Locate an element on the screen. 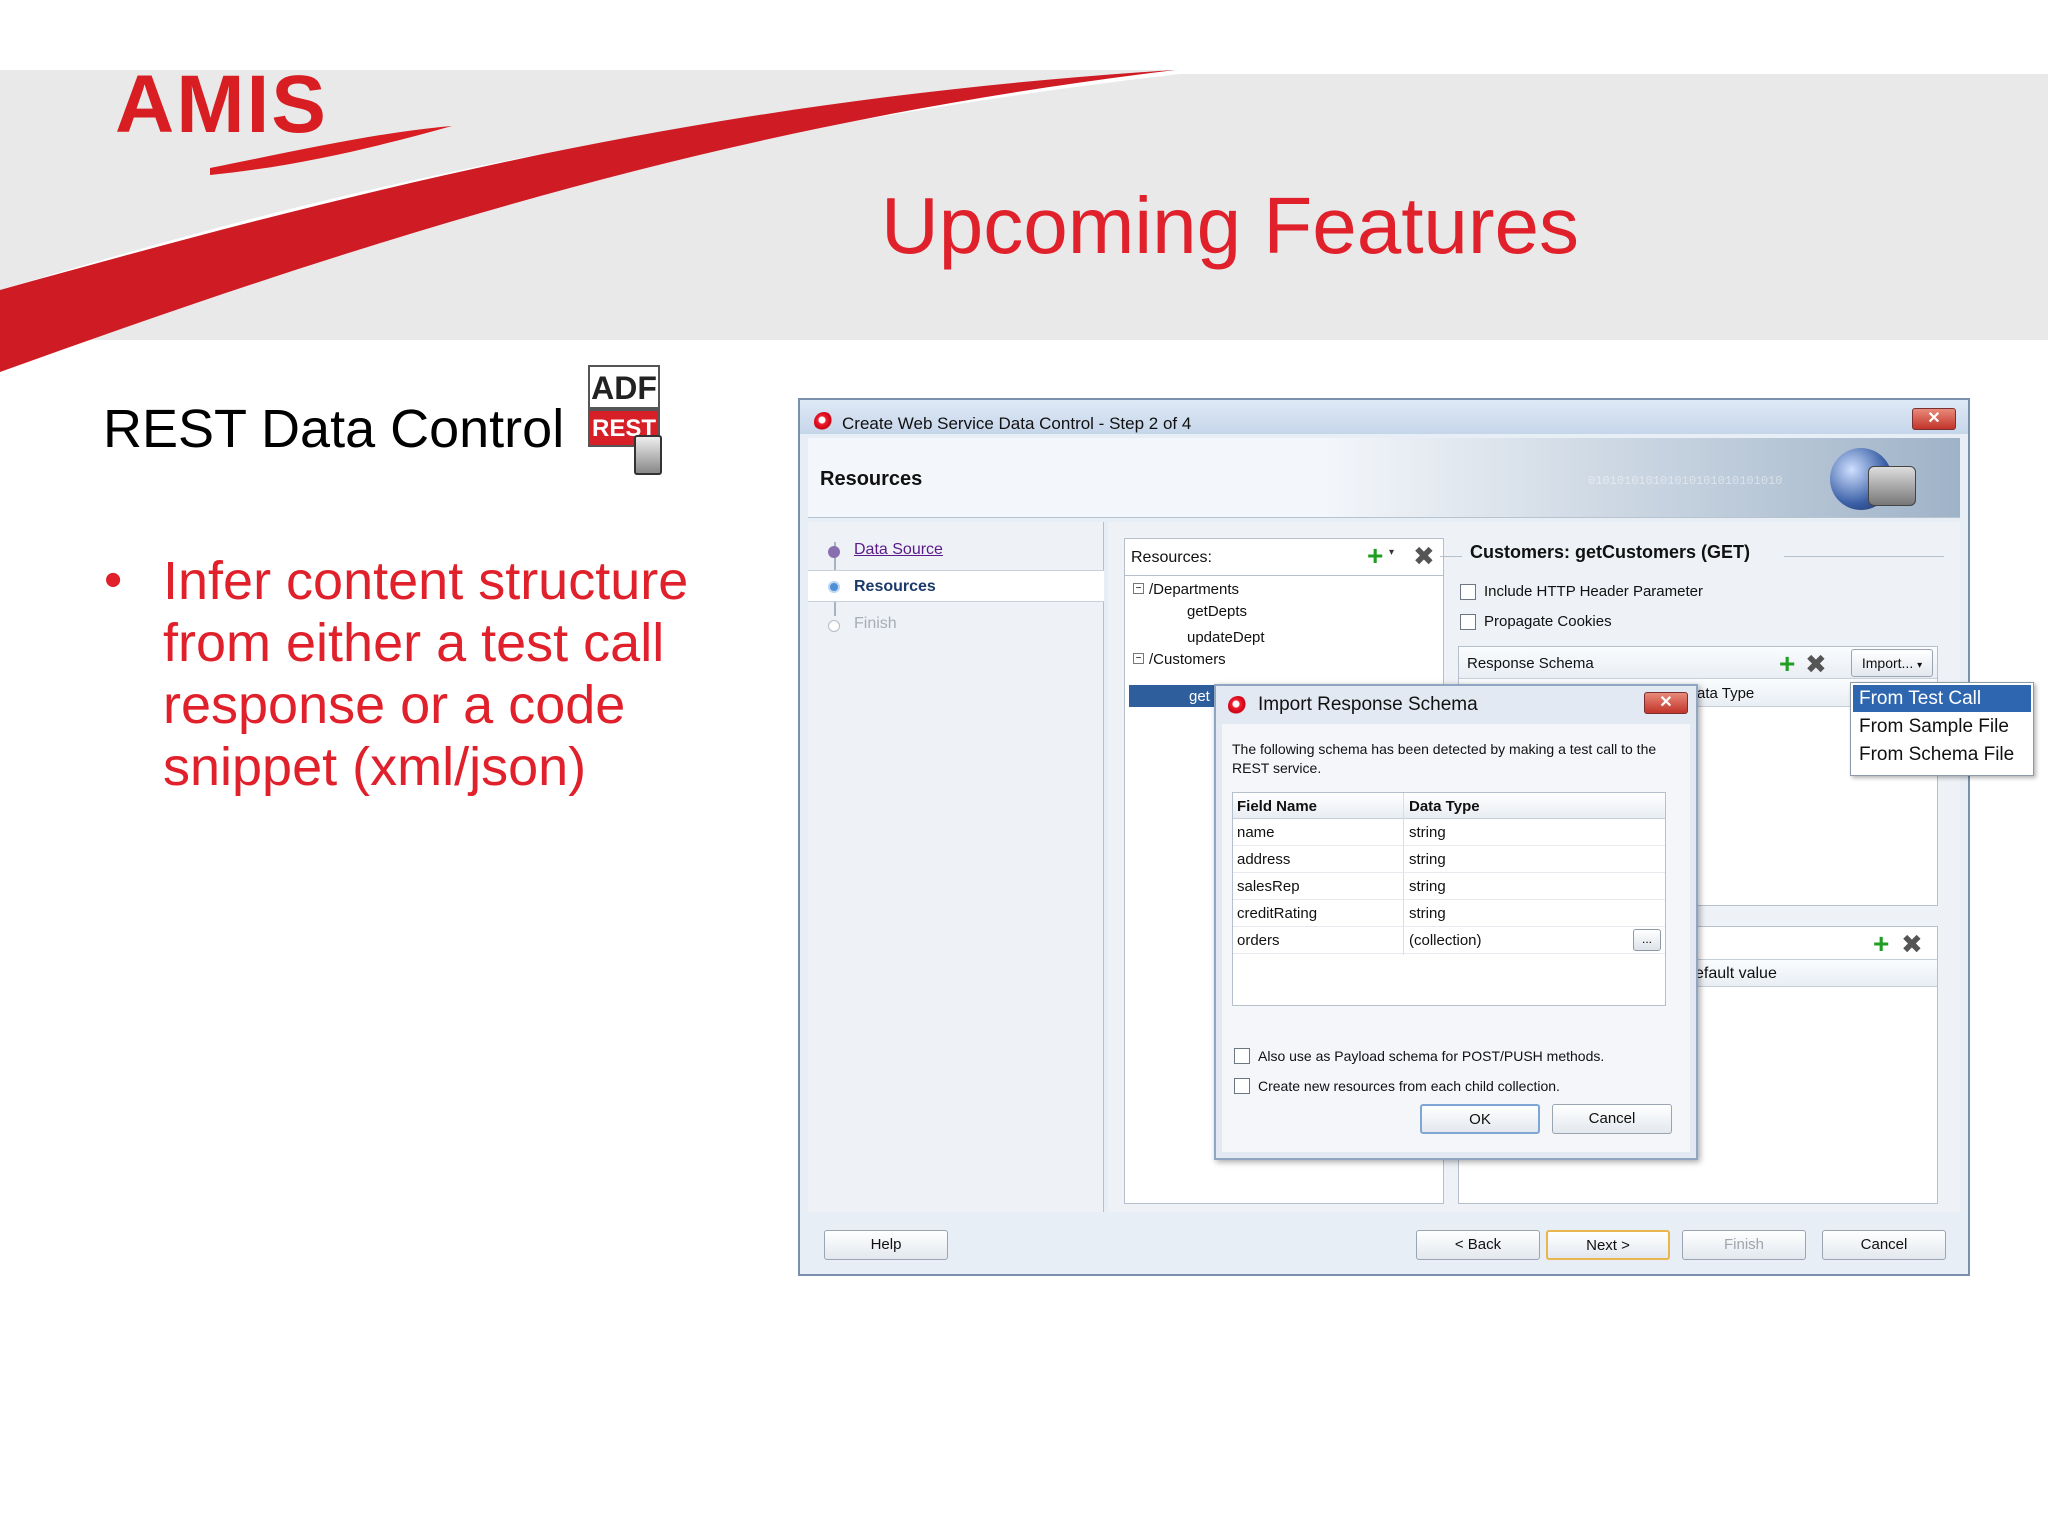  tree-getcustomers: get is located at coordinates (1199, 696).